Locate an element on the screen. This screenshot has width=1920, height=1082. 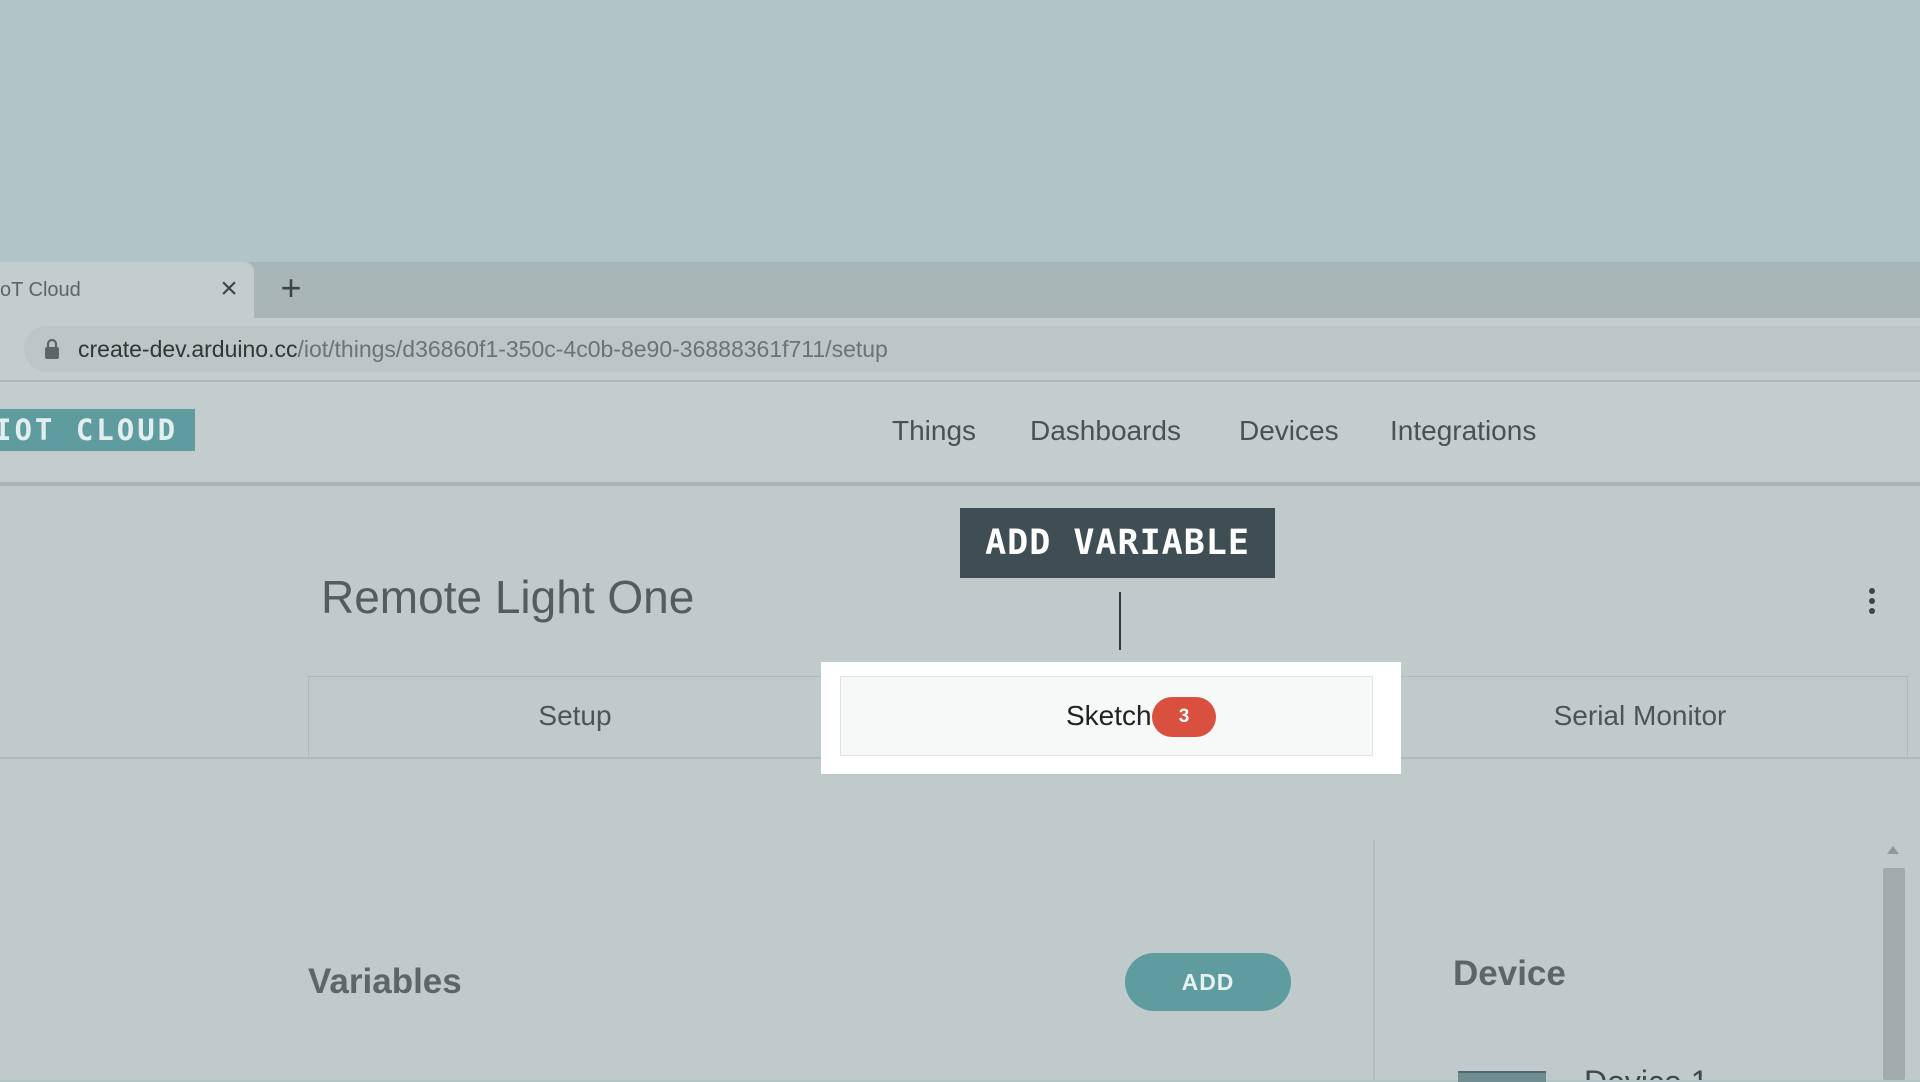
tab-setup: Setup is located at coordinates (575, 716).